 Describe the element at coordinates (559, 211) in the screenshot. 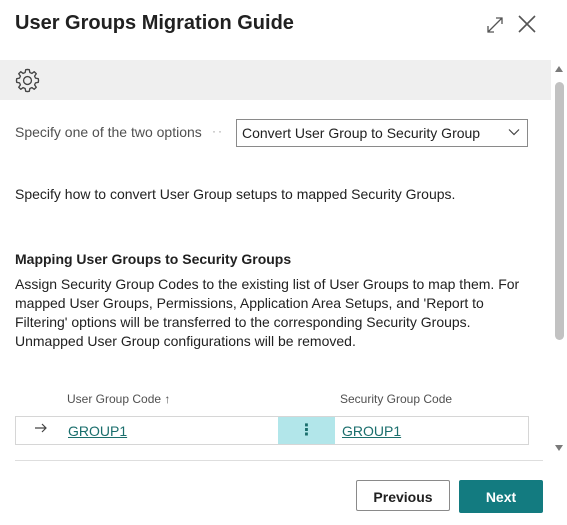

I see `scrollbar-thumb` at that location.